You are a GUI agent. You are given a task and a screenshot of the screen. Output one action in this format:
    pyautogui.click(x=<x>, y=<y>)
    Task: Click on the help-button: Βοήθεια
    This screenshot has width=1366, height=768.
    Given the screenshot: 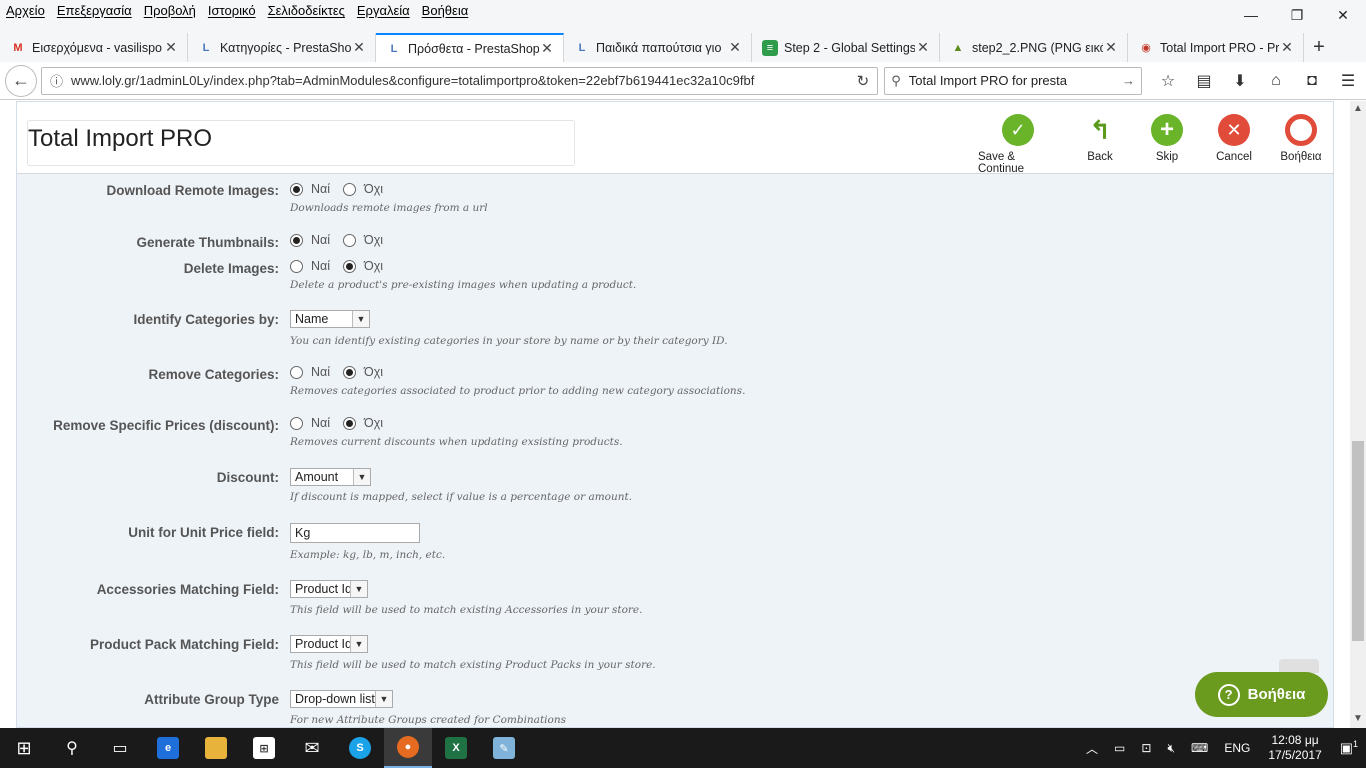 What is the action you would take?
    pyautogui.click(x=1301, y=138)
    